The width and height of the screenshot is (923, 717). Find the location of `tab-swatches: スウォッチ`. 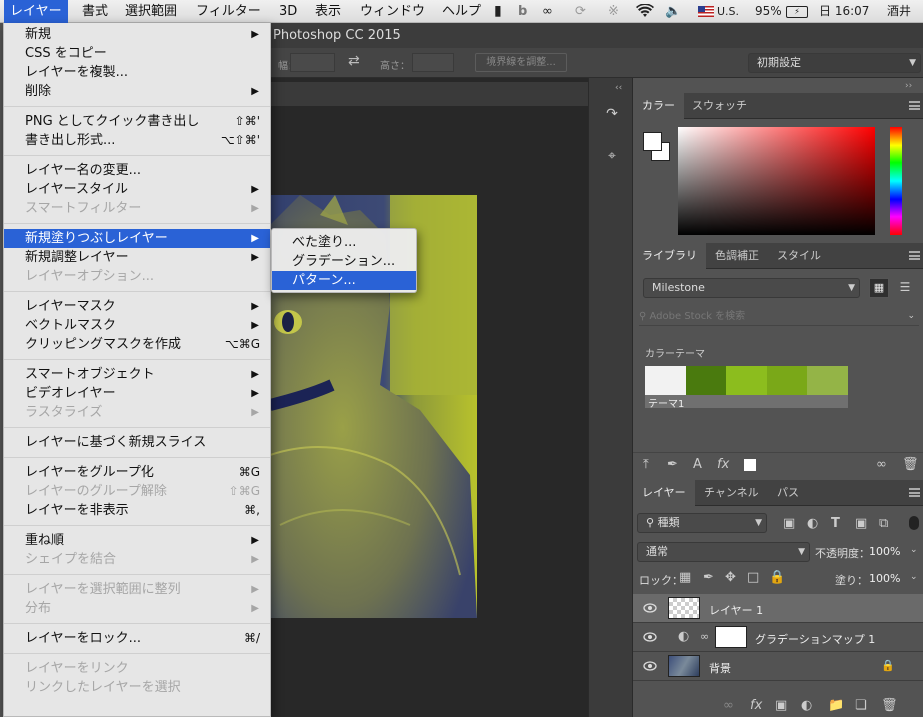

tab-swatches: スウォッチ is located at coordinates (719, 106).